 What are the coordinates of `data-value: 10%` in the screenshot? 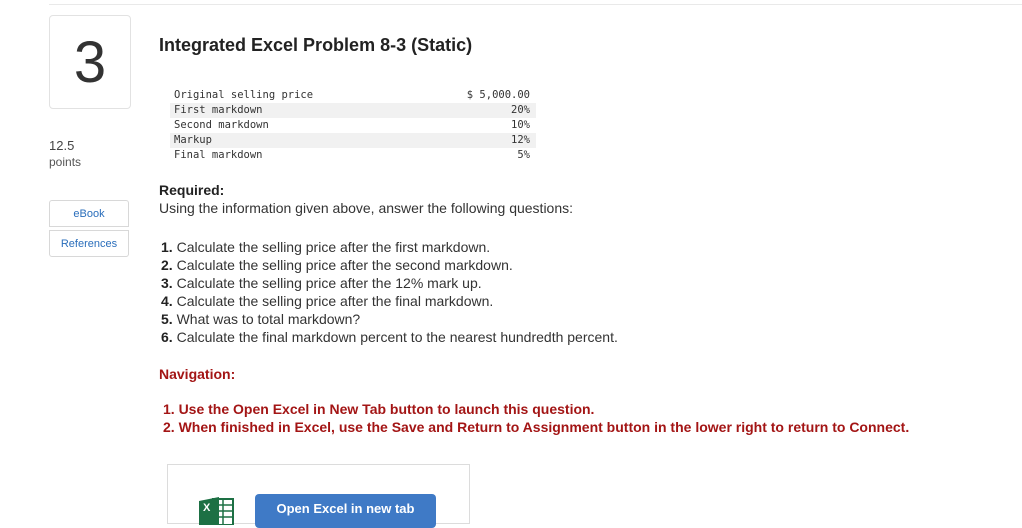 It's located at (520, 125).